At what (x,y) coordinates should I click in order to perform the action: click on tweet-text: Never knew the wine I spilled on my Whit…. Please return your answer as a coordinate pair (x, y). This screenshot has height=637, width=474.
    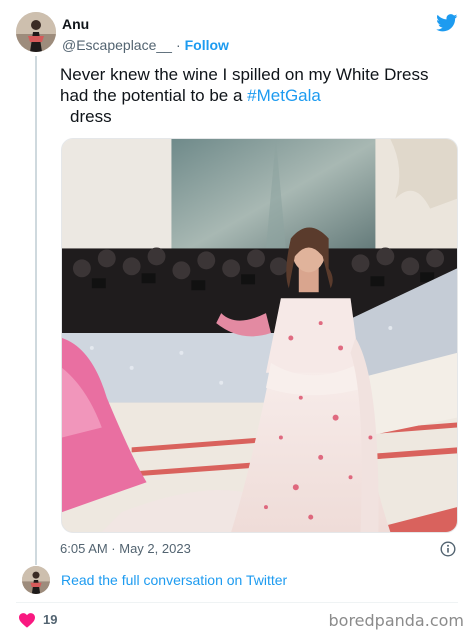
    Looking at the image, I should click on (260, 95).